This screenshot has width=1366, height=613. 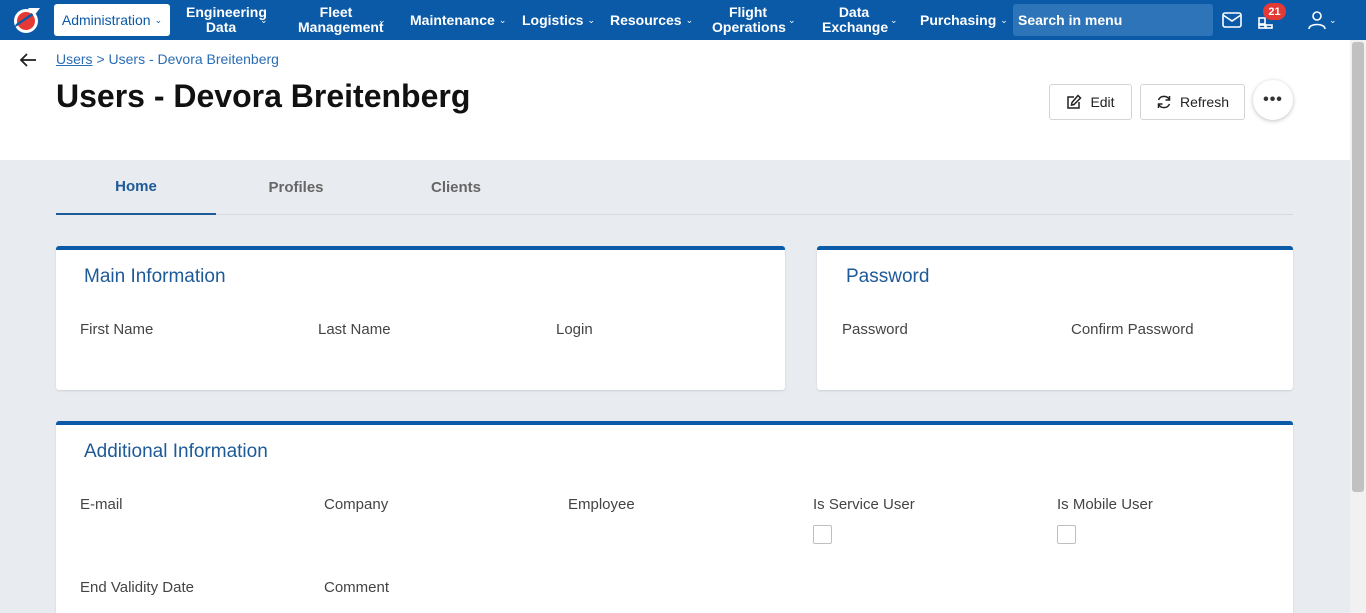 What do you see at coordinates (1232, 20) in the screenshot?
I see `mail-icon` at bounding box center [1232, 20].